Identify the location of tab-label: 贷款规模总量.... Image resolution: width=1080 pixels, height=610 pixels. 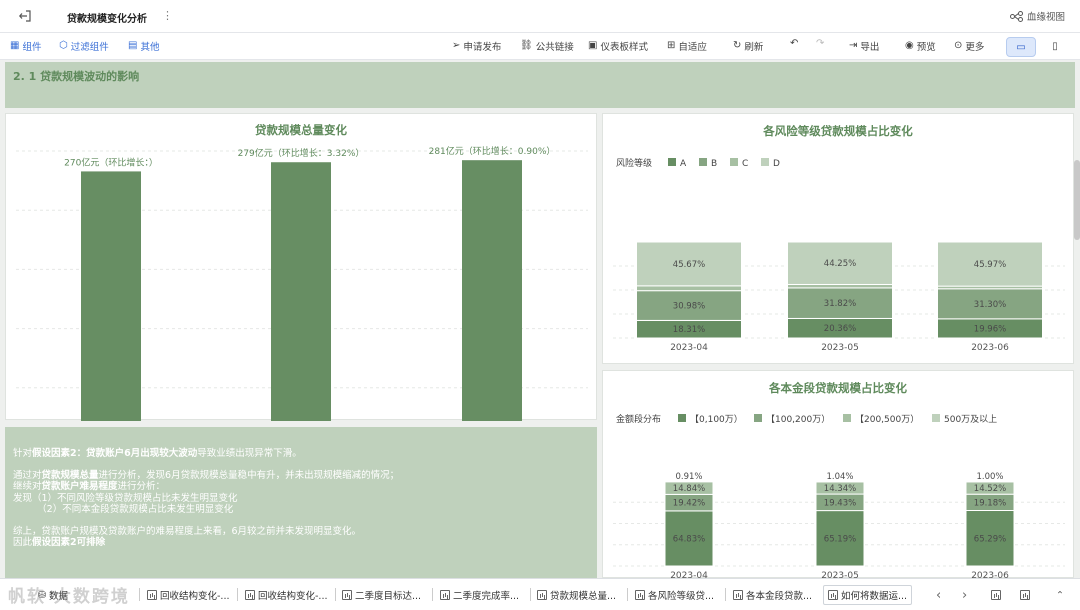
(583, 596).